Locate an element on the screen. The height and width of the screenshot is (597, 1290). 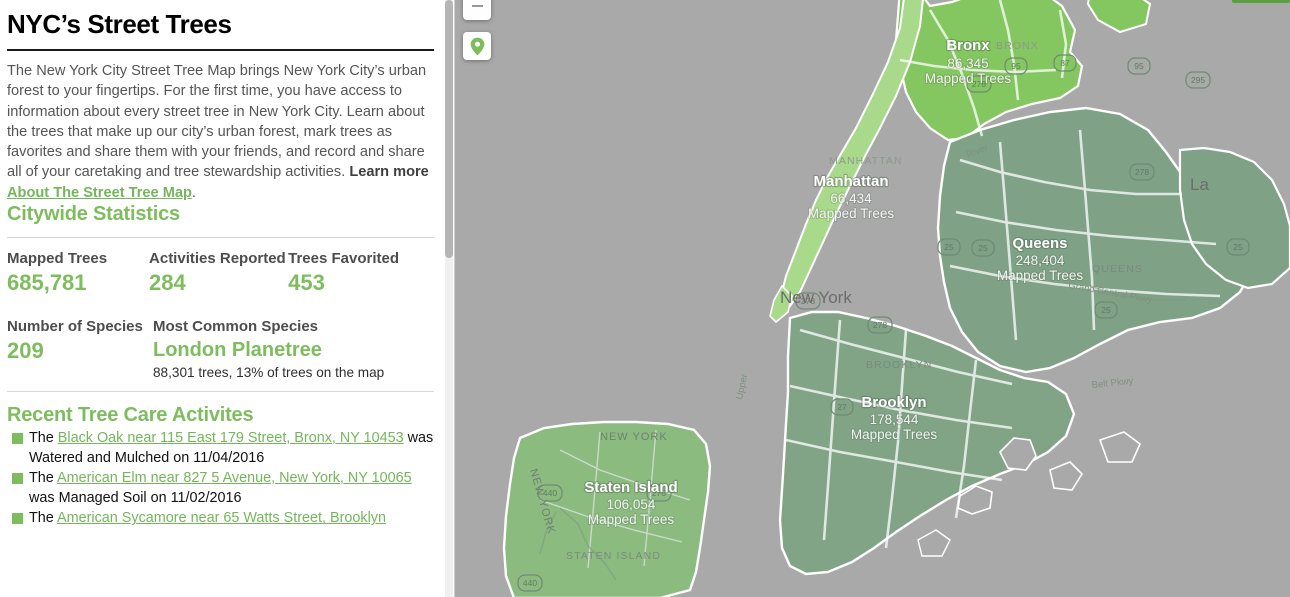
stat-label: Mapped Trees is located at coordinates (57, 259).